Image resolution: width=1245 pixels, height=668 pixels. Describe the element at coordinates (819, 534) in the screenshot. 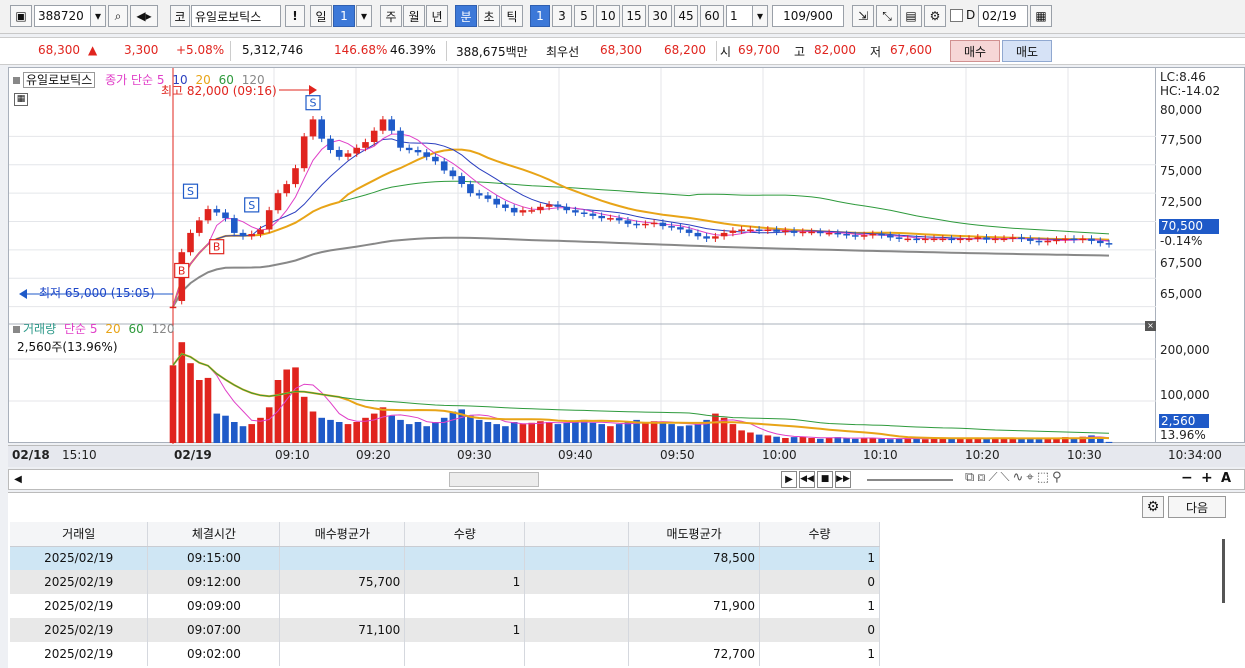

I see `col-sell-qty: 수량` at that location.